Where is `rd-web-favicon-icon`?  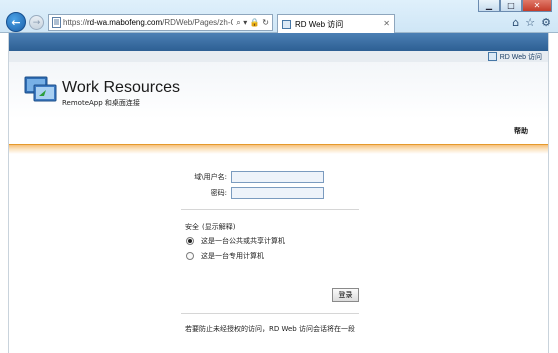 rd-web-favicon-icon is located at coordinates (286, 24).